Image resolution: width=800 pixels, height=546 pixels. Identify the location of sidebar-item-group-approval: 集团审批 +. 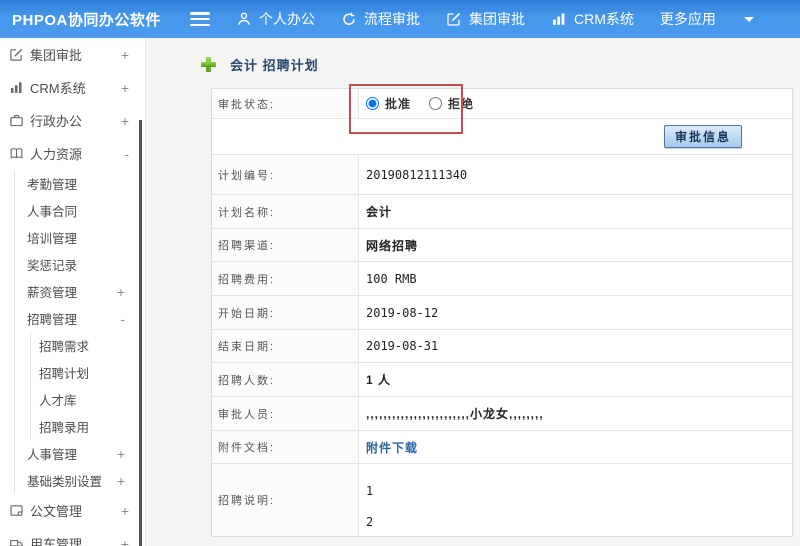
(72, 54).